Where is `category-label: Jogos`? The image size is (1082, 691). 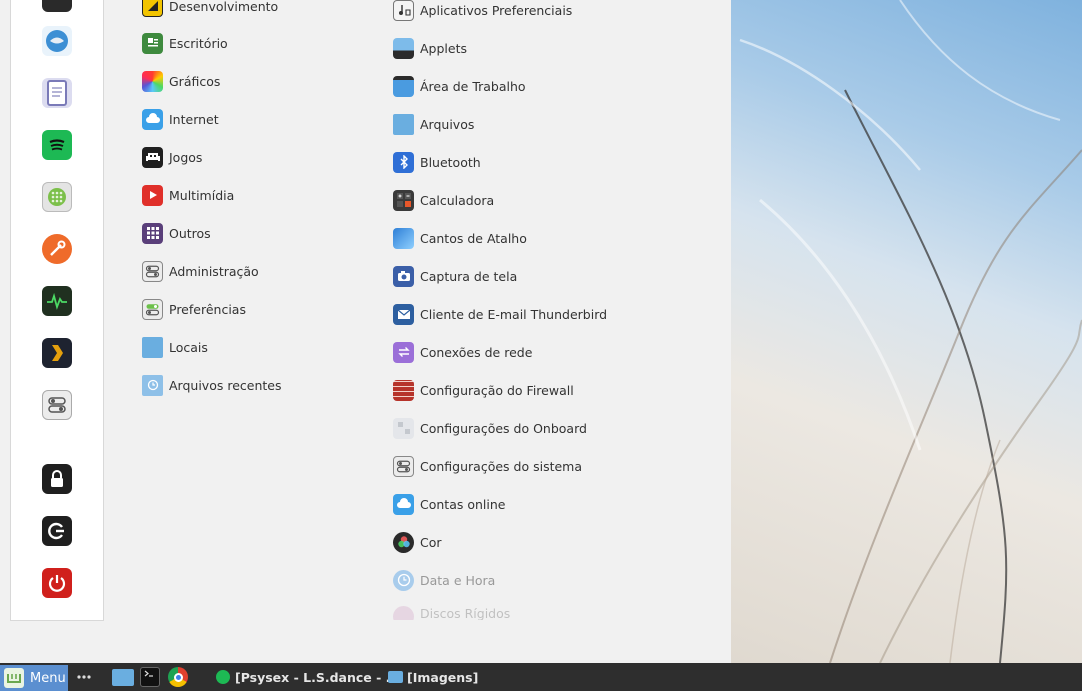
category-label: Jogos is located at coordinates (186, 157).